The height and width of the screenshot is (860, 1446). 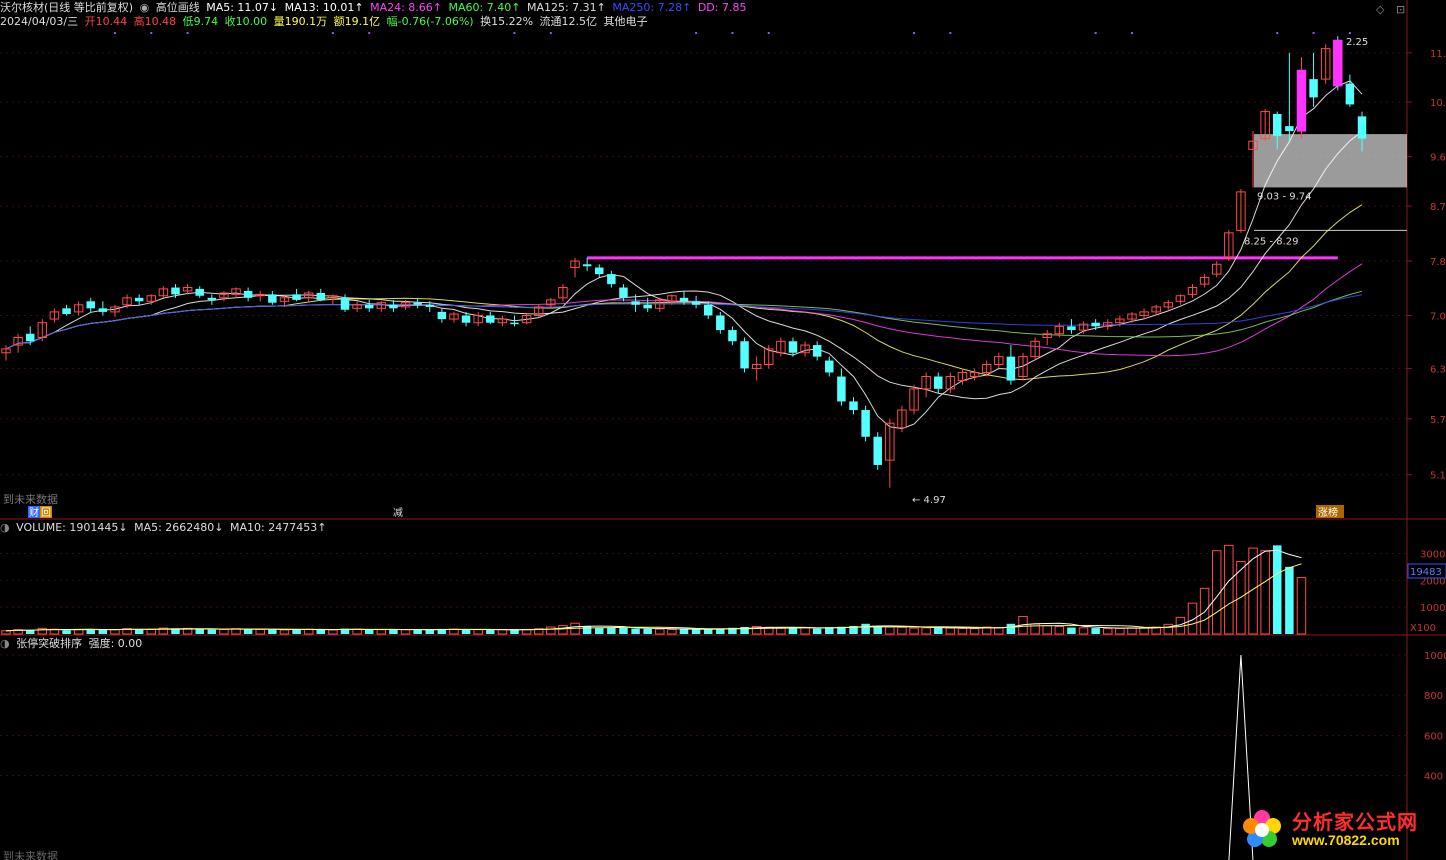 What do you see at coordinates (653, 597) in the screenshot?
I see `volume-ma10-line` at bounding box center [653, 597].